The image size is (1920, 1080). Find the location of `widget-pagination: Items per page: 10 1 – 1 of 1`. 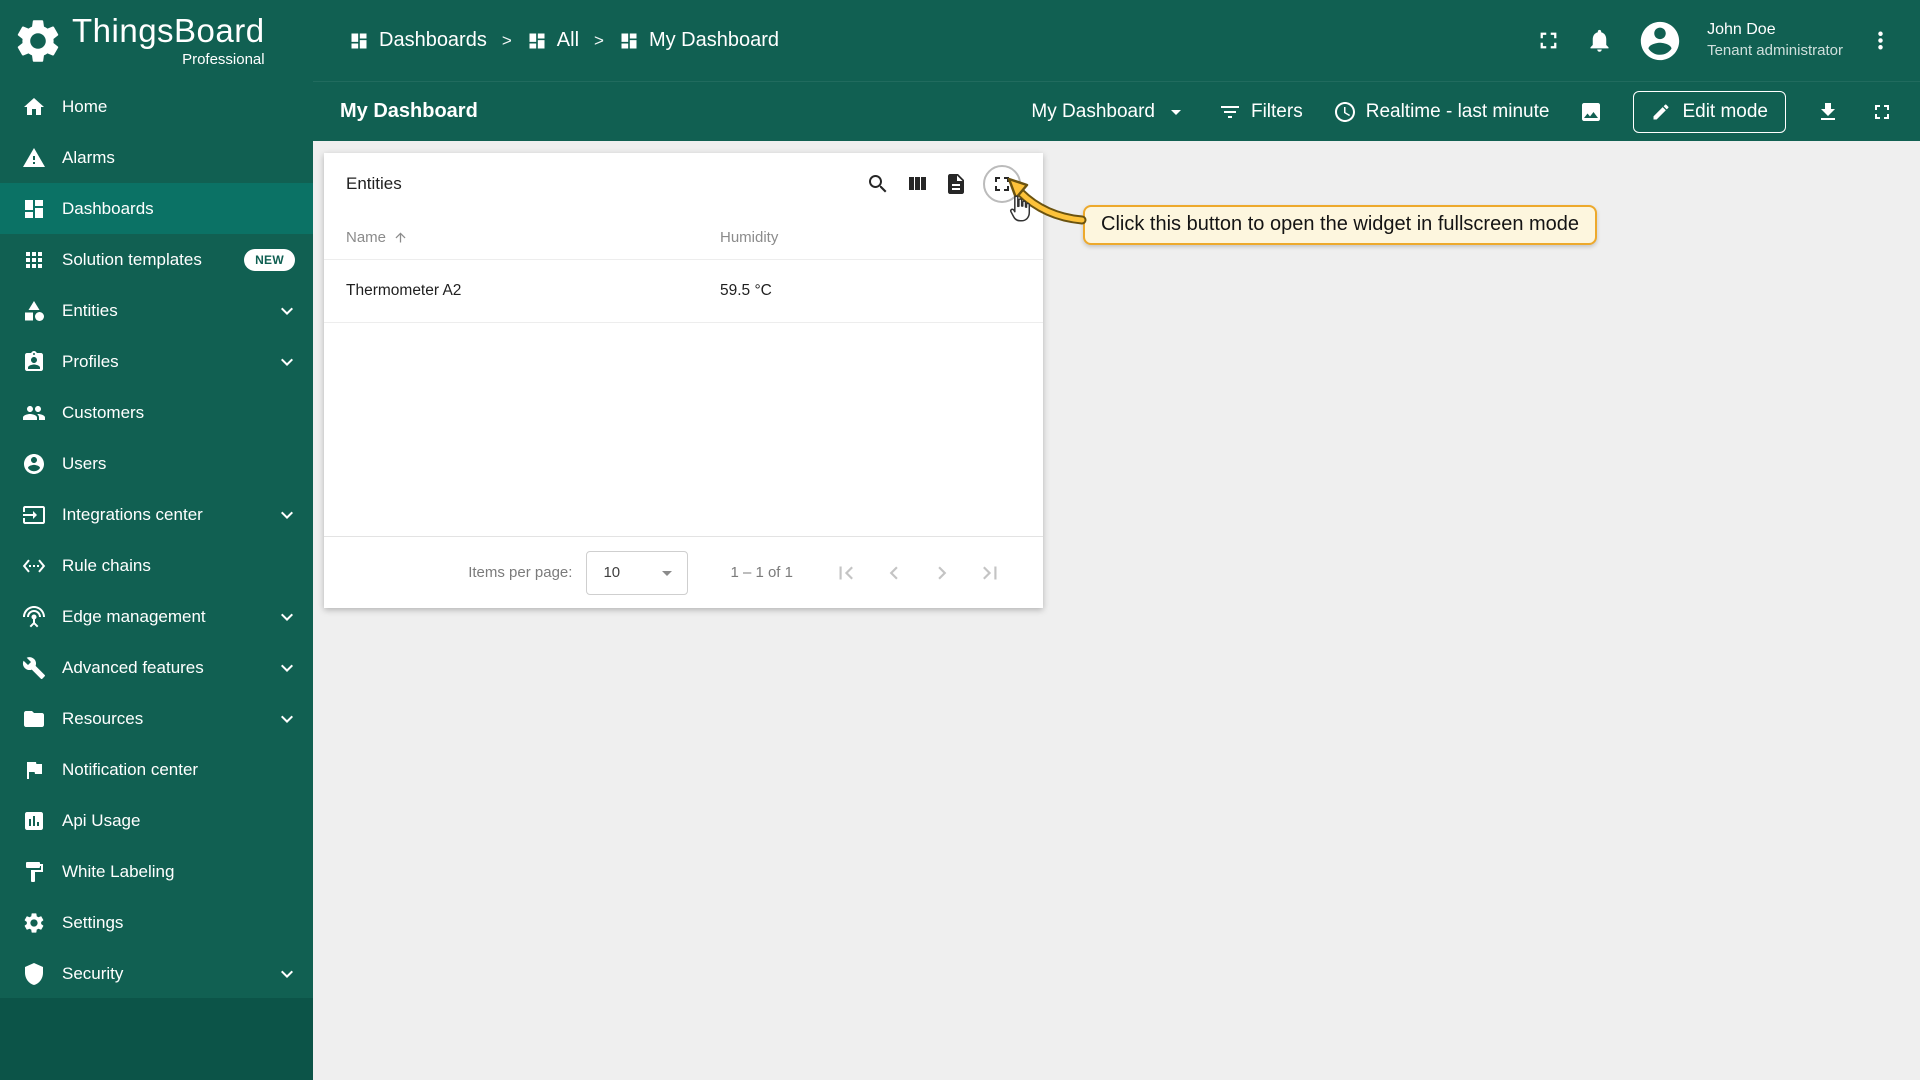

widget-pagination: Items per page: 10 1 – 1 of 1 is located at coordinates (683, 572).